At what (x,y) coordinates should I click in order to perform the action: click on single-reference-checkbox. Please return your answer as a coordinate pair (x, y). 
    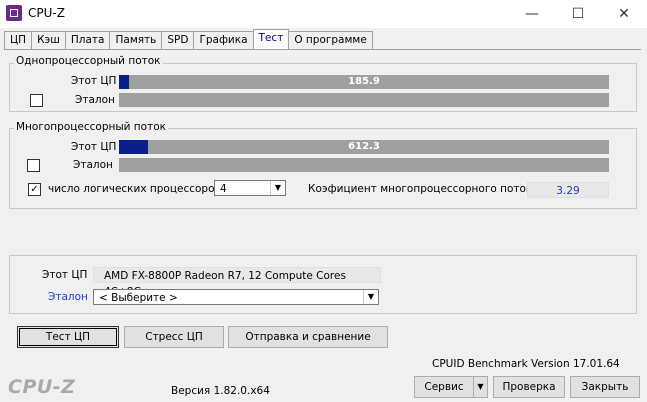
    Looking at the image, I should click on (36, 100).